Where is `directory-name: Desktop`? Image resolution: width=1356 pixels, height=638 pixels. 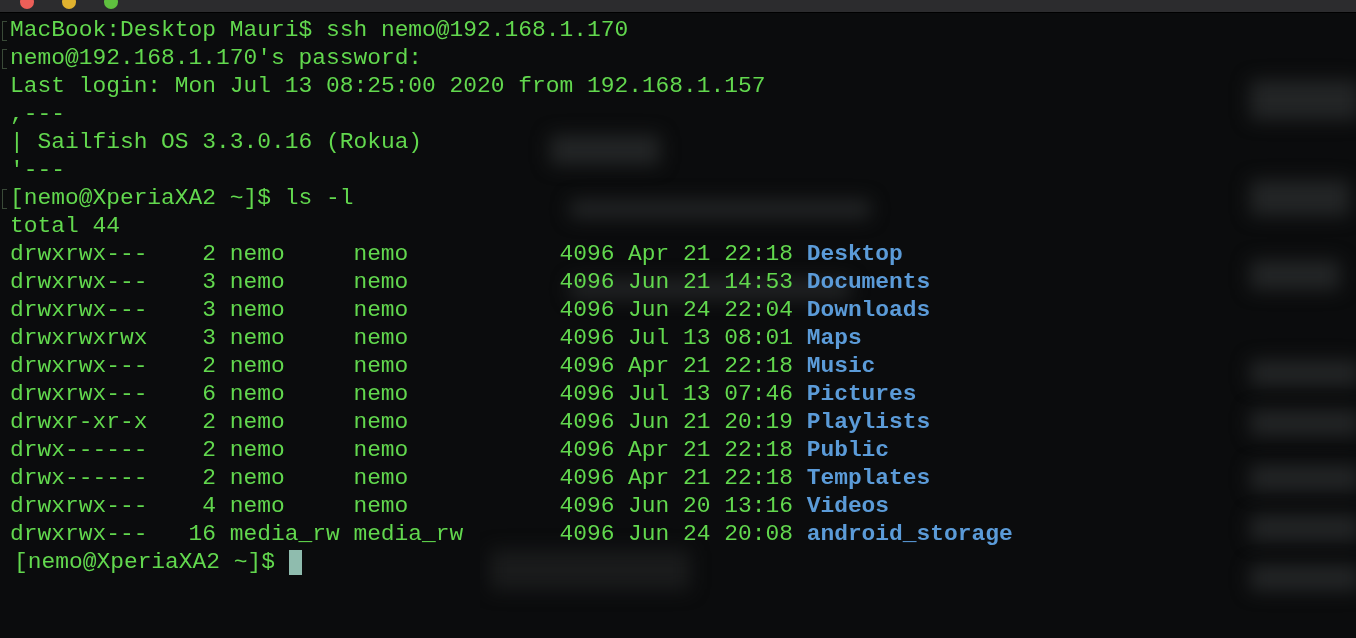 directory-name: Desktop is located at coordinates (854, 254).